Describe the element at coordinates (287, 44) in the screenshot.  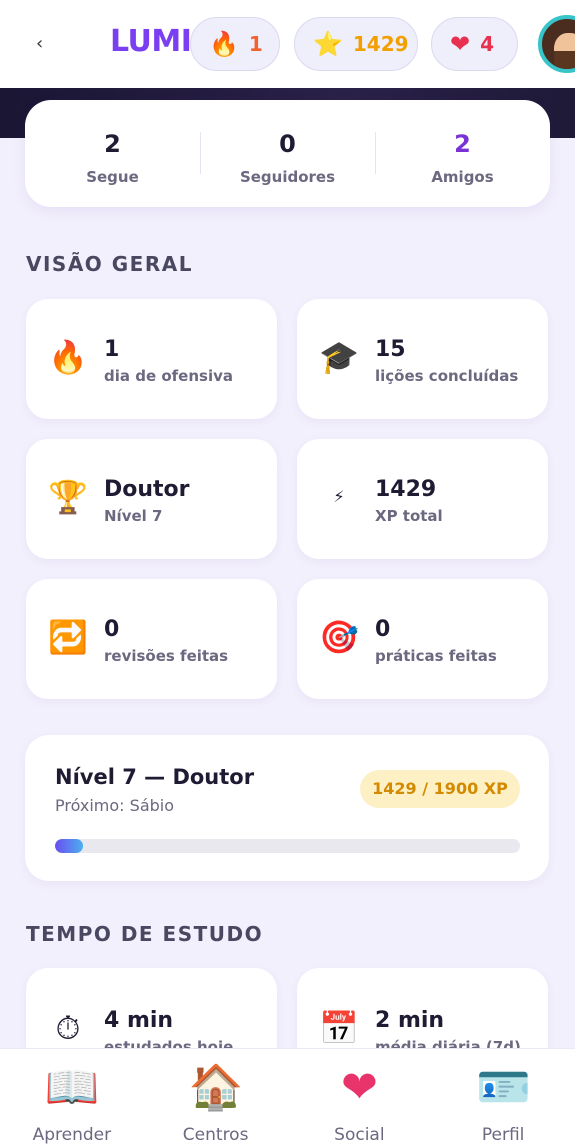
I see `top-bar: ‹ LUMI 🔥 1 ⭐ 1429 ❤ 4` at that location.